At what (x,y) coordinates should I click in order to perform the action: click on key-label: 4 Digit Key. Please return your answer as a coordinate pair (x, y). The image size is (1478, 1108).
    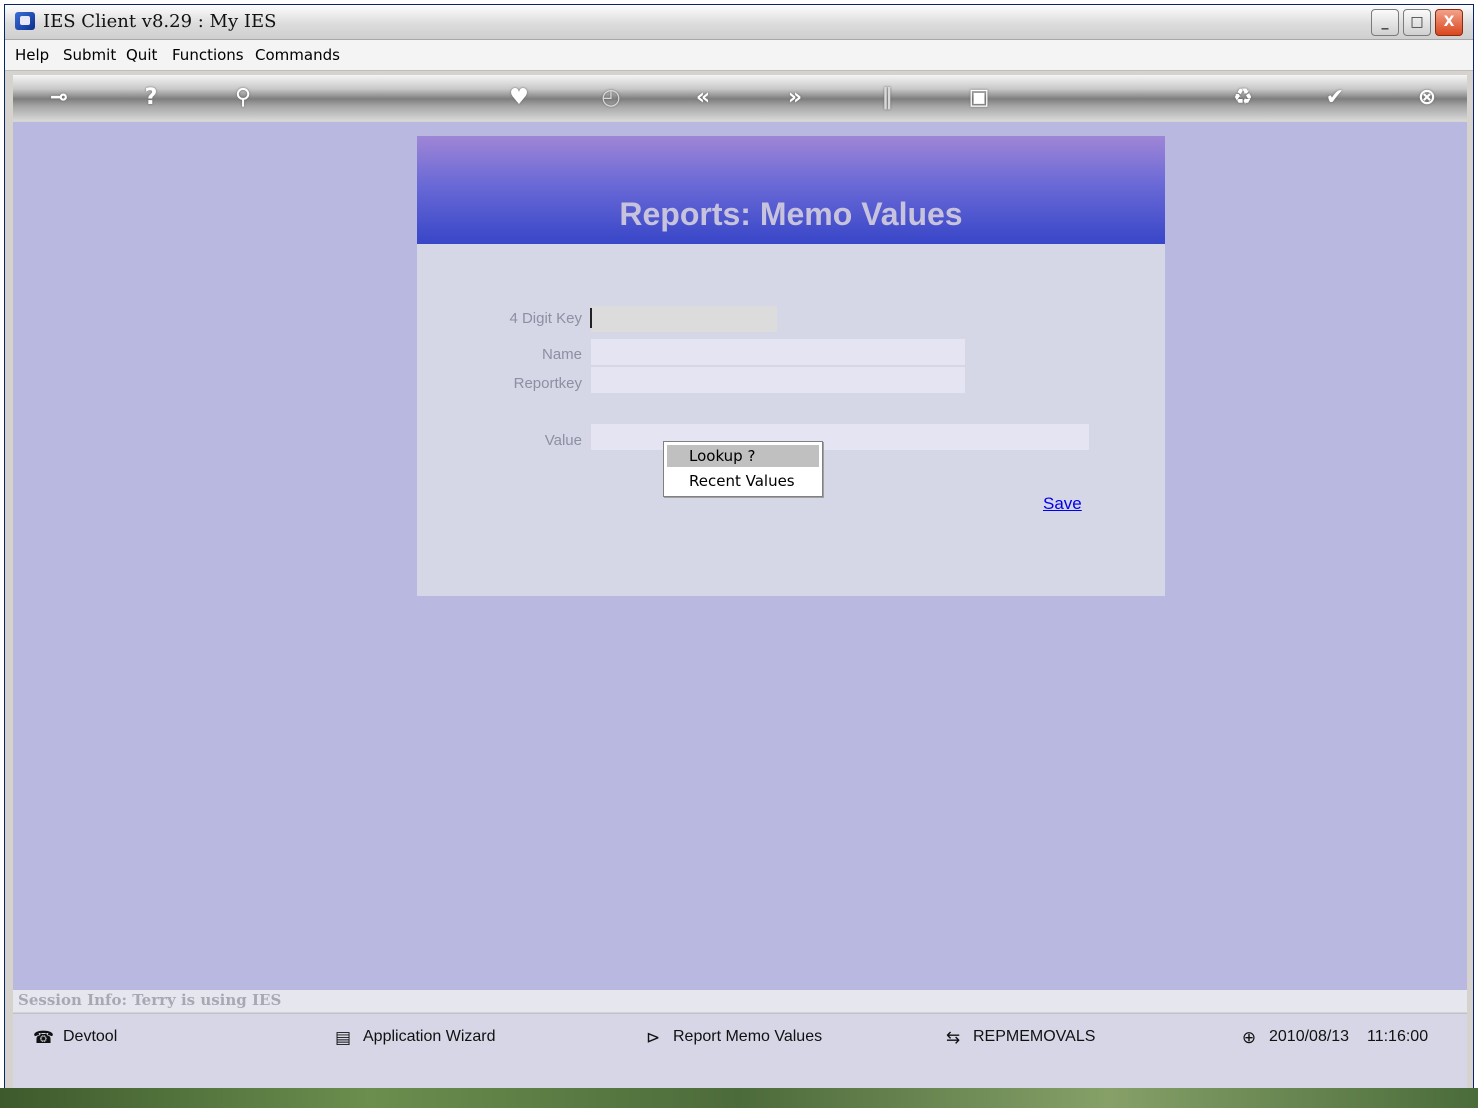
    Looking at the image, I should click on (545, 318).